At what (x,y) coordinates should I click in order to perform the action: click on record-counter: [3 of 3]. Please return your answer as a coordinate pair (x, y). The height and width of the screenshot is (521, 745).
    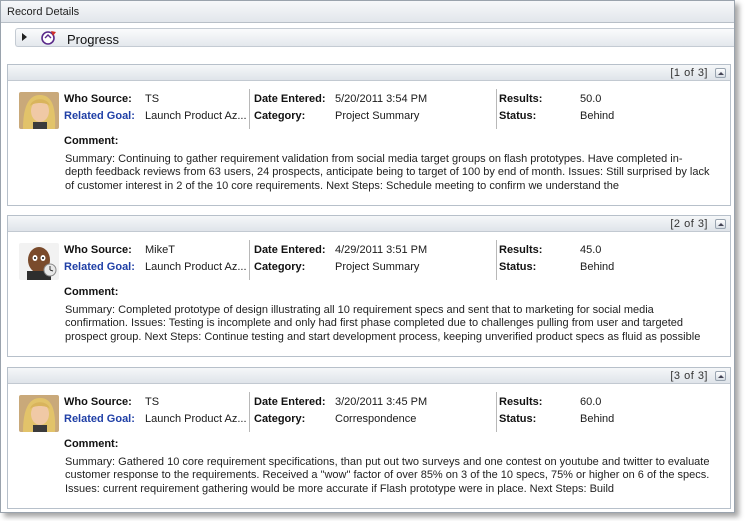
    Looking at the image, I should click on (689, 376).